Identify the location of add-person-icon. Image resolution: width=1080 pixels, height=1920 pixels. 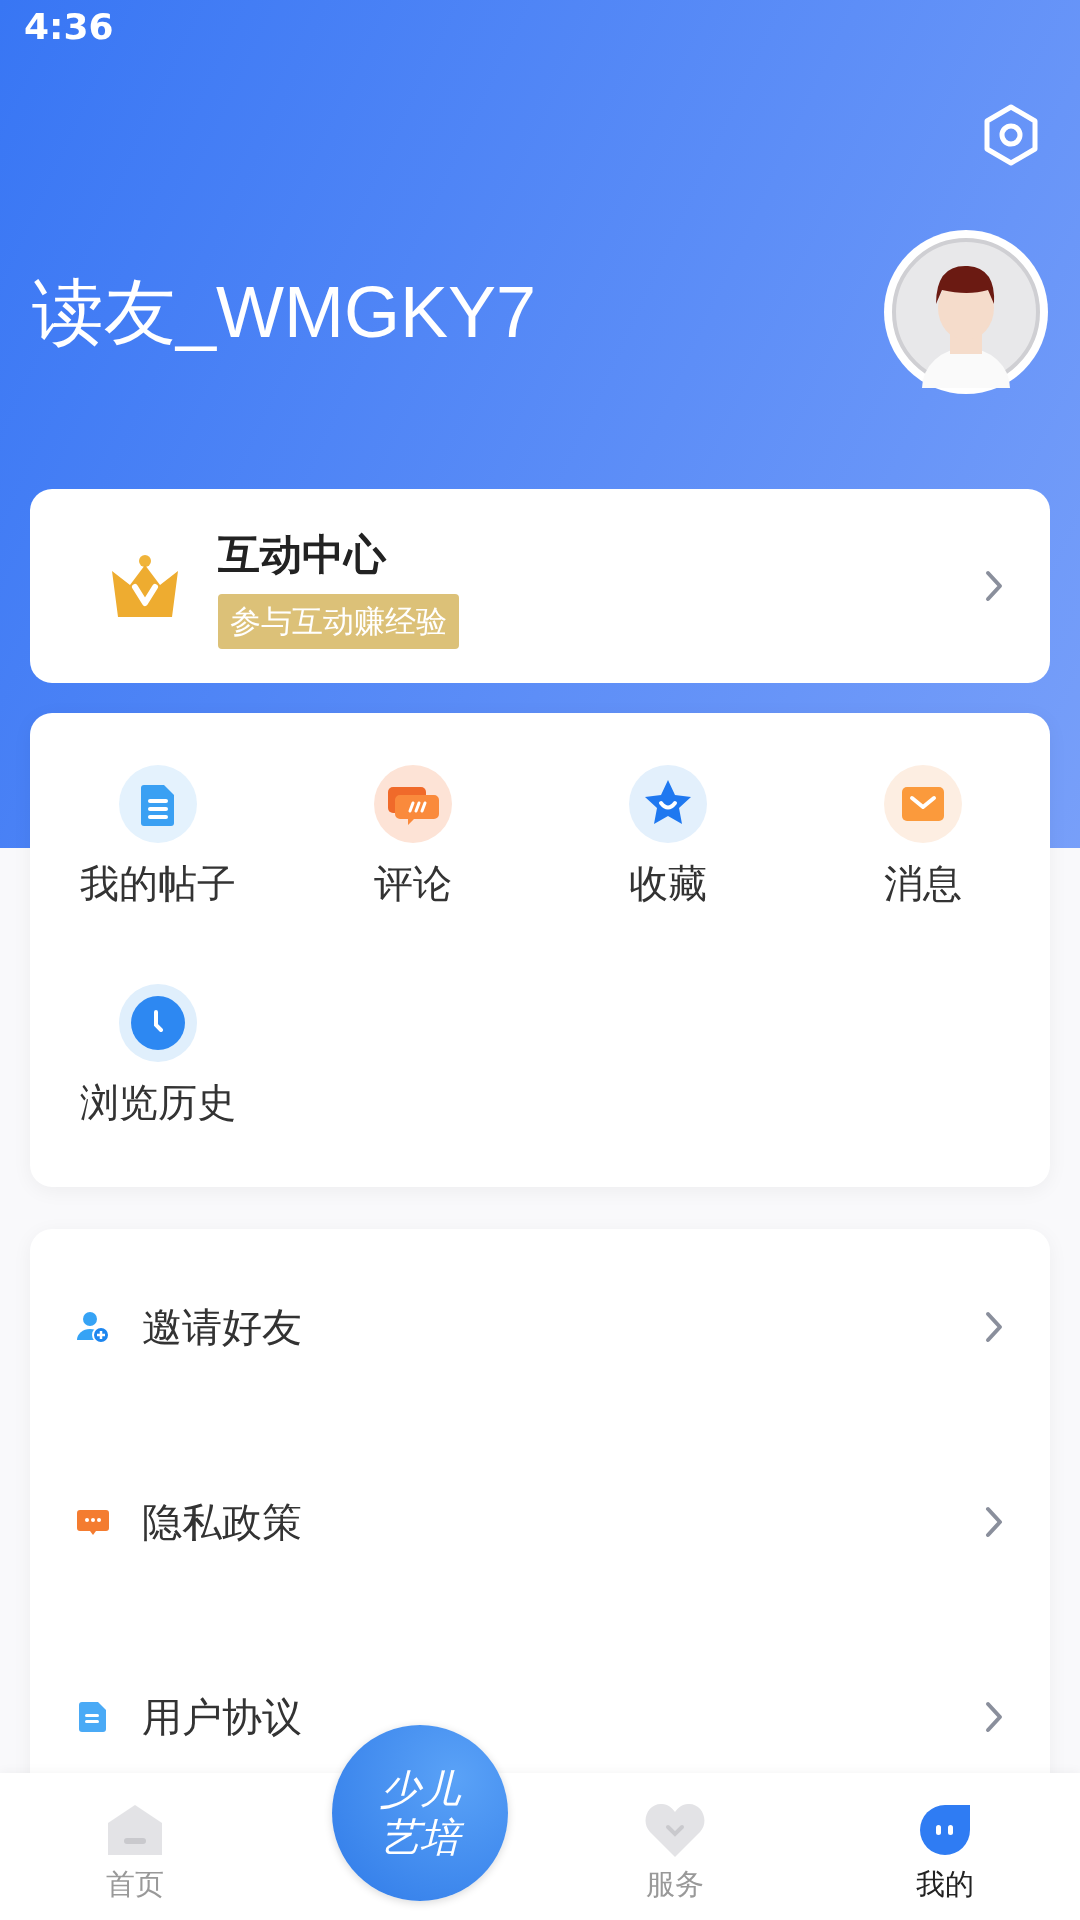
(93, 1326).